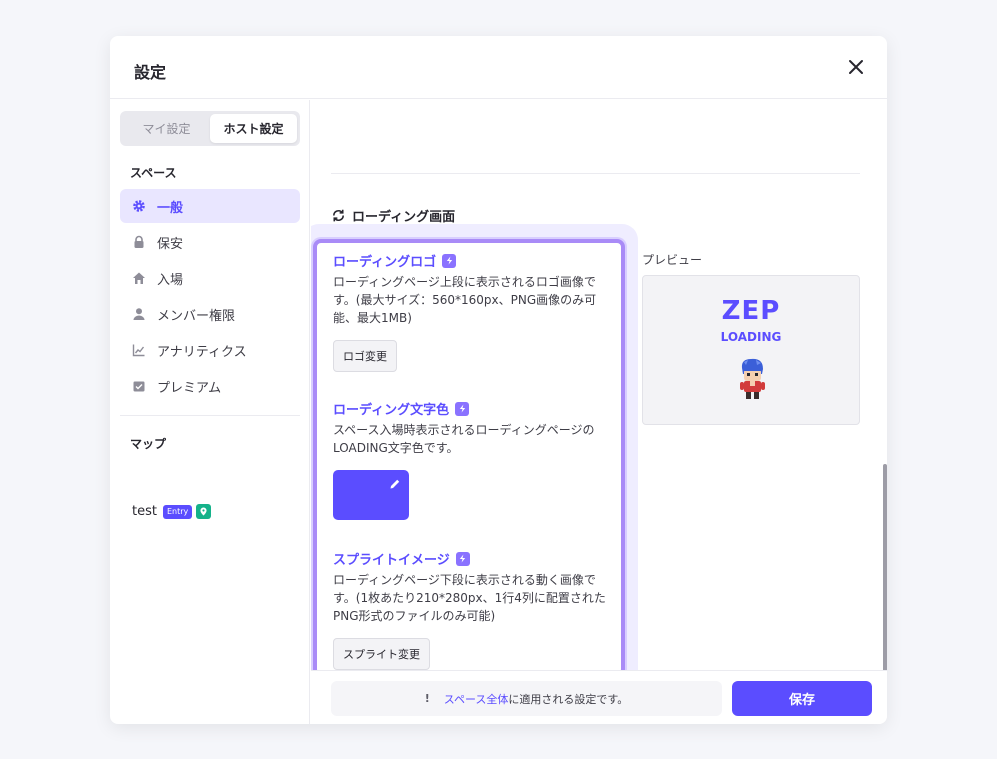 The image size is (997, 759). Describe the element at coordinates (885, 584) in the screenshot. I see `scrollbar-thumb` at that location.